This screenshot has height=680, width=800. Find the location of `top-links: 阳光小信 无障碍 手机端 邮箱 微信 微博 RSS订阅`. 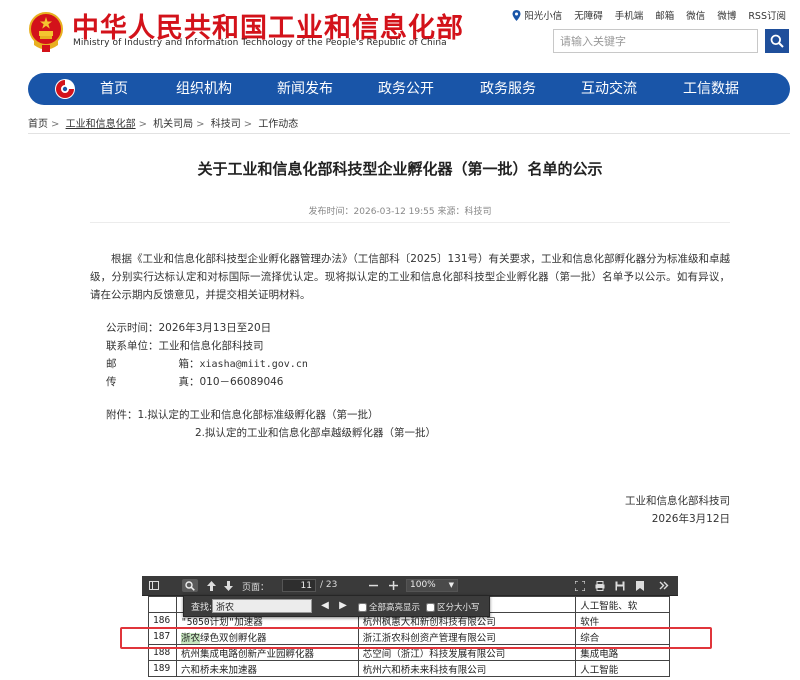

top-links: 阳光小信 无障碍 手机端 邮箱 微信 微博 RSS订阅 is located at coordinates (649, 15).